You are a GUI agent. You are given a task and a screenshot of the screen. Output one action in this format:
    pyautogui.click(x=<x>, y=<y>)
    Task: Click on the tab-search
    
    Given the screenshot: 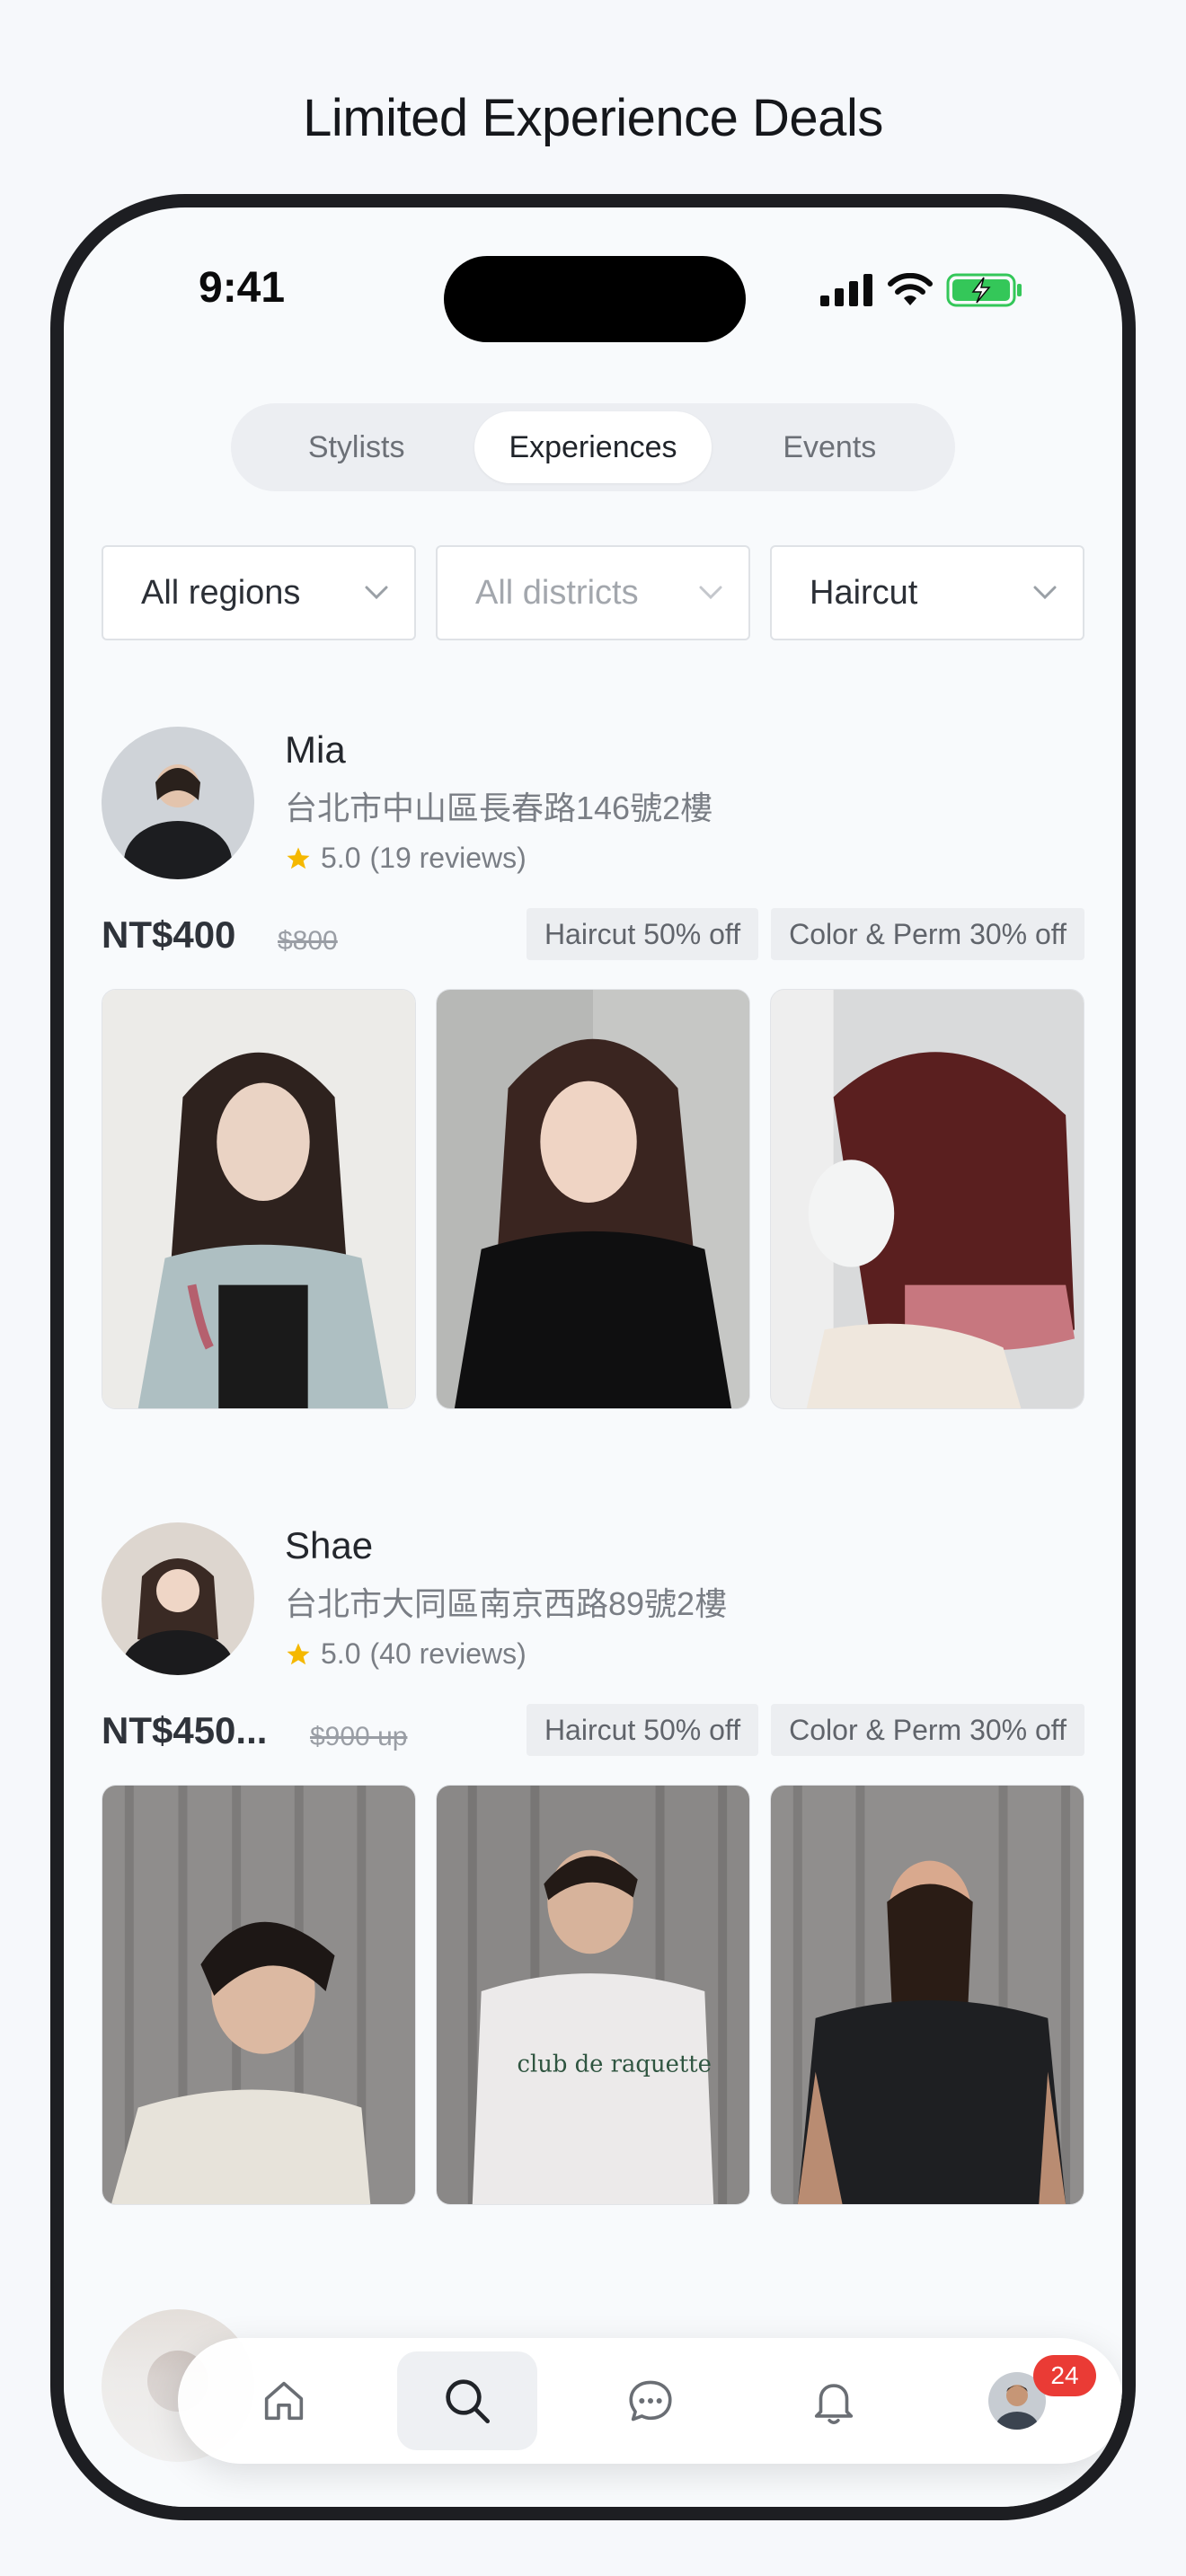 What is the action you would take?
    pyautogui.click(x=467, y=2400)
    